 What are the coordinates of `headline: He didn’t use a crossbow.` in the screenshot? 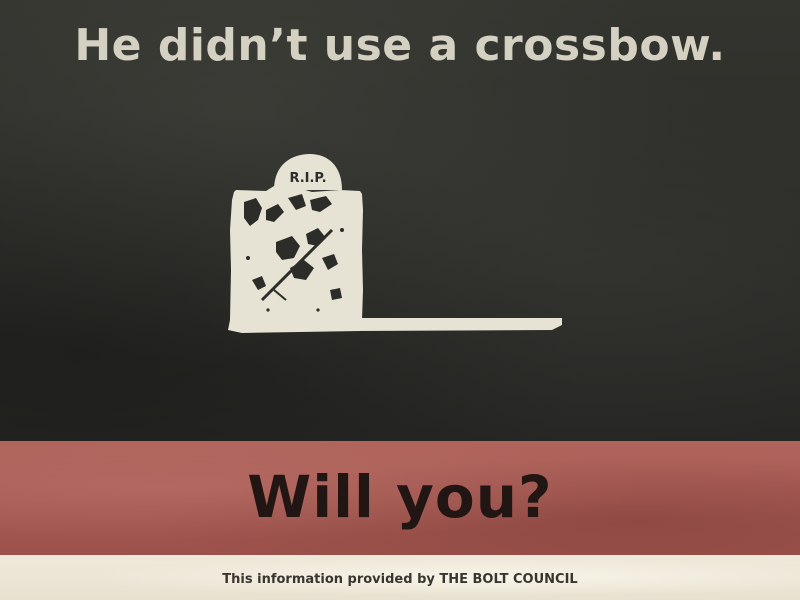 It's located at (400, 45).